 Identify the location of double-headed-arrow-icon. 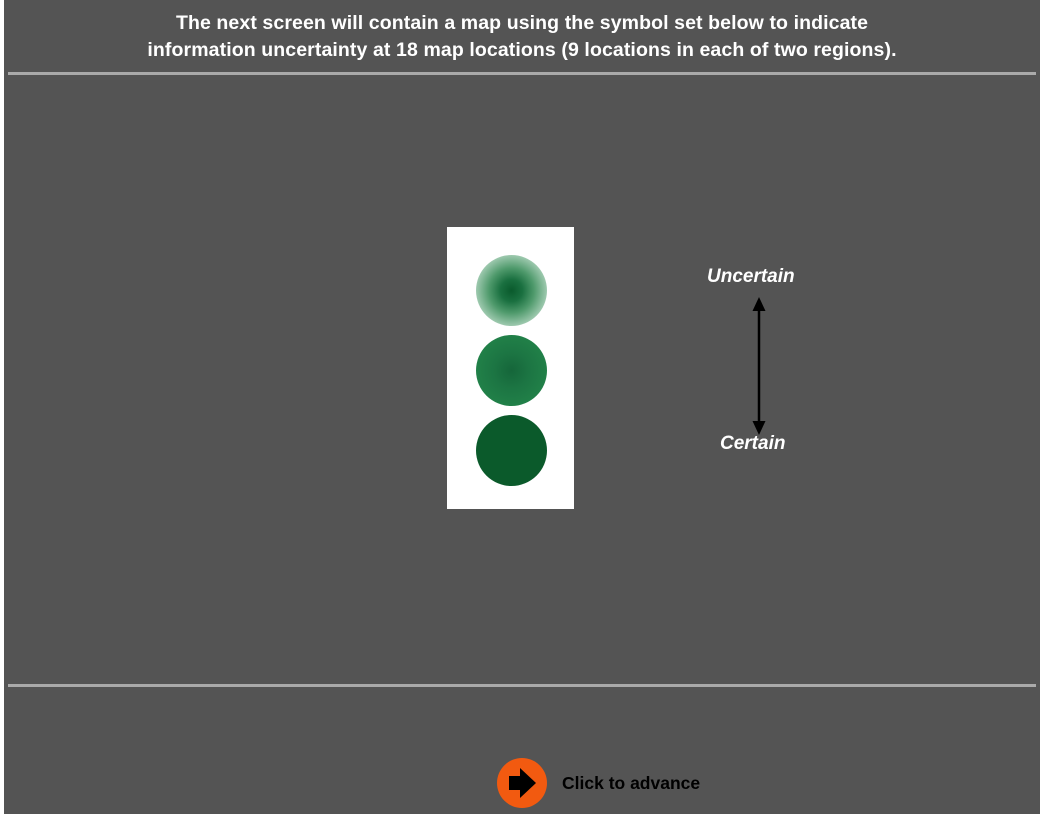
(759, 366).